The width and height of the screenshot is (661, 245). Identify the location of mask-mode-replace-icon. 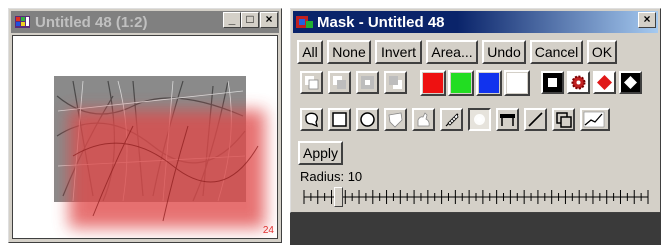
(311, 82).